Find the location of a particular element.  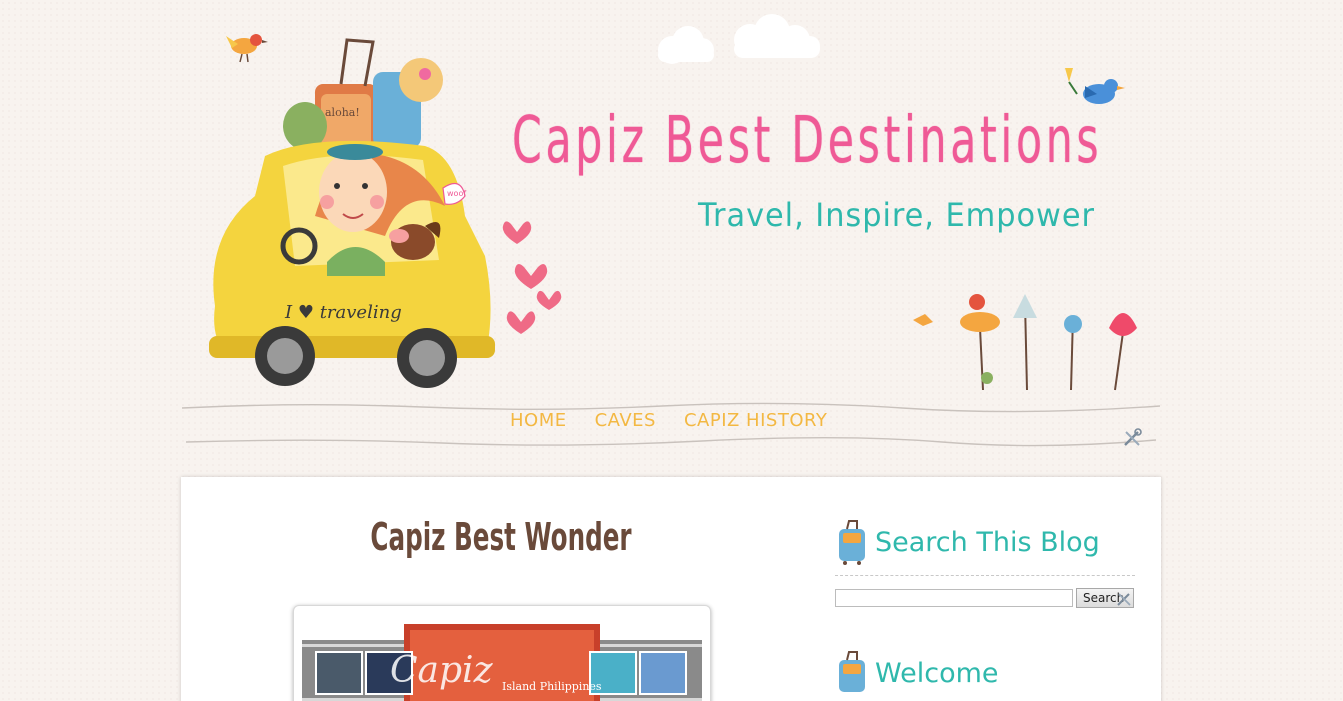

welcome-widget: Welcome is located at coordinates (985, 673).